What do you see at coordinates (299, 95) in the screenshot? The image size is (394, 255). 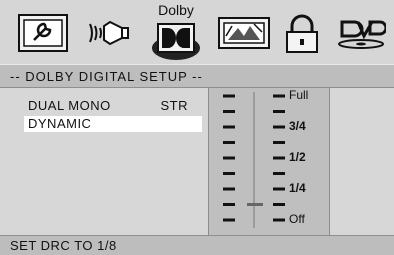 I see `drc-label-full: Full` at bounding box center [299, 95].